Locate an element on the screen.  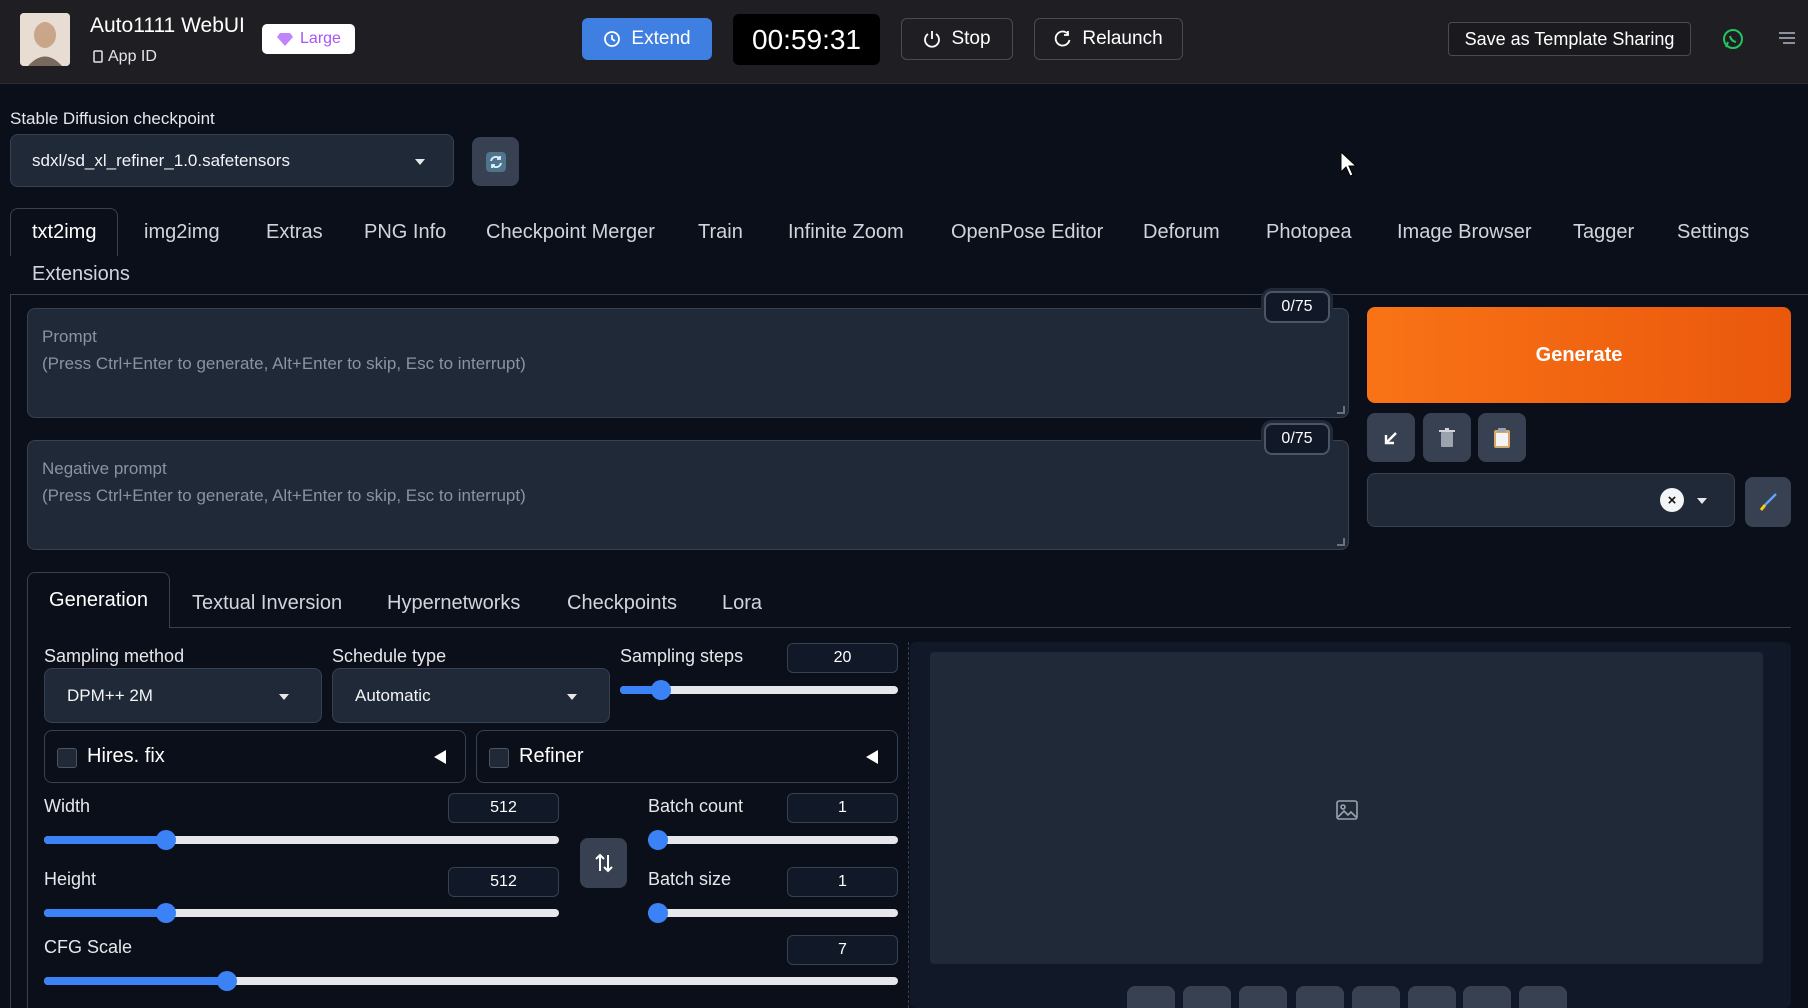
tab-deforum: Deforum is located at coordinates (1181, 232).